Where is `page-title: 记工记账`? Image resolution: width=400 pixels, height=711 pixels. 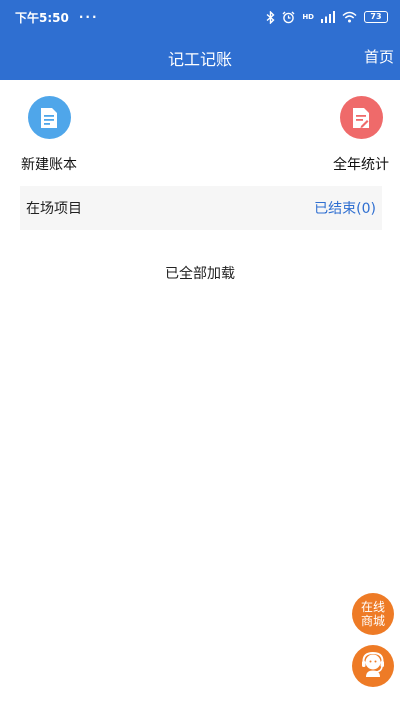 page-title: 记工记账 is located at coordinates (199, 59).